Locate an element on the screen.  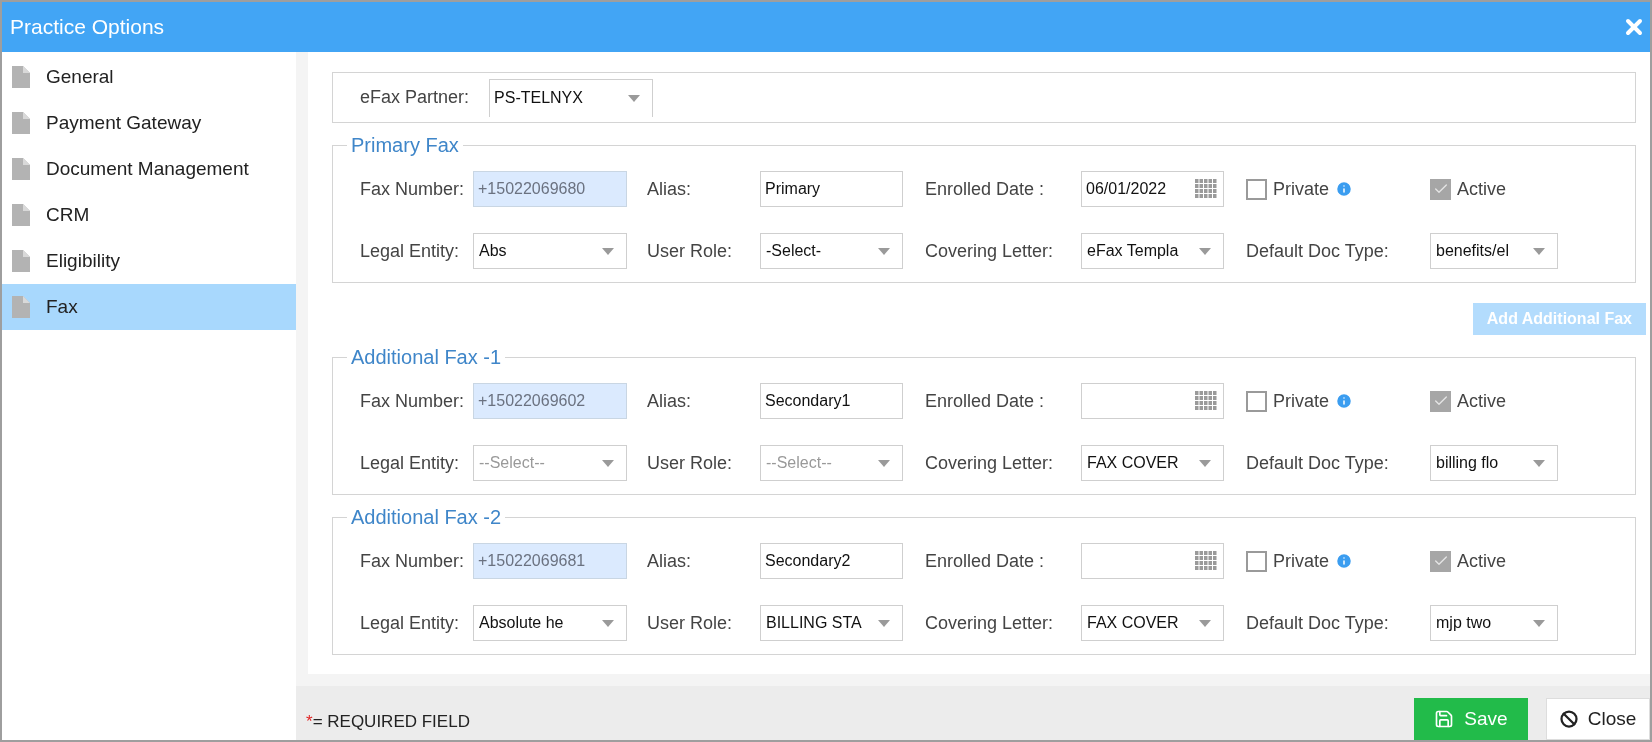
covering-letter-select: eFax Templa is located at coordinates (1152, 251).